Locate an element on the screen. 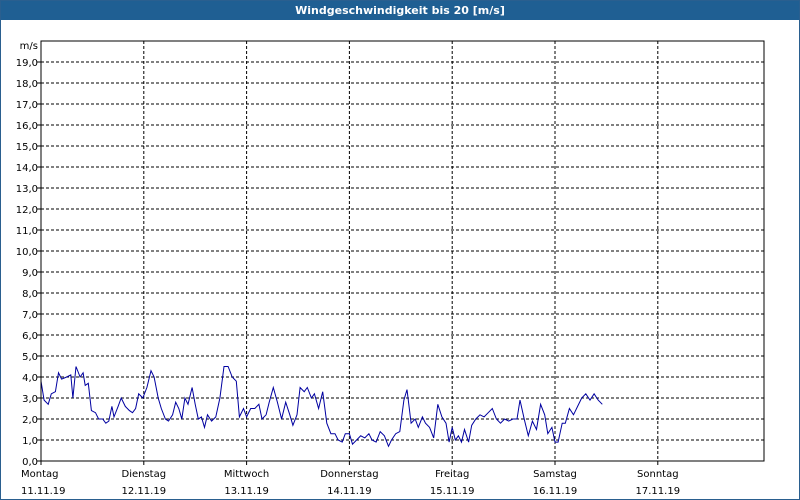 This screenshot has width=800, height=500. x-tick-date-label: 15.11.19 is located at coordinates (452, 491).